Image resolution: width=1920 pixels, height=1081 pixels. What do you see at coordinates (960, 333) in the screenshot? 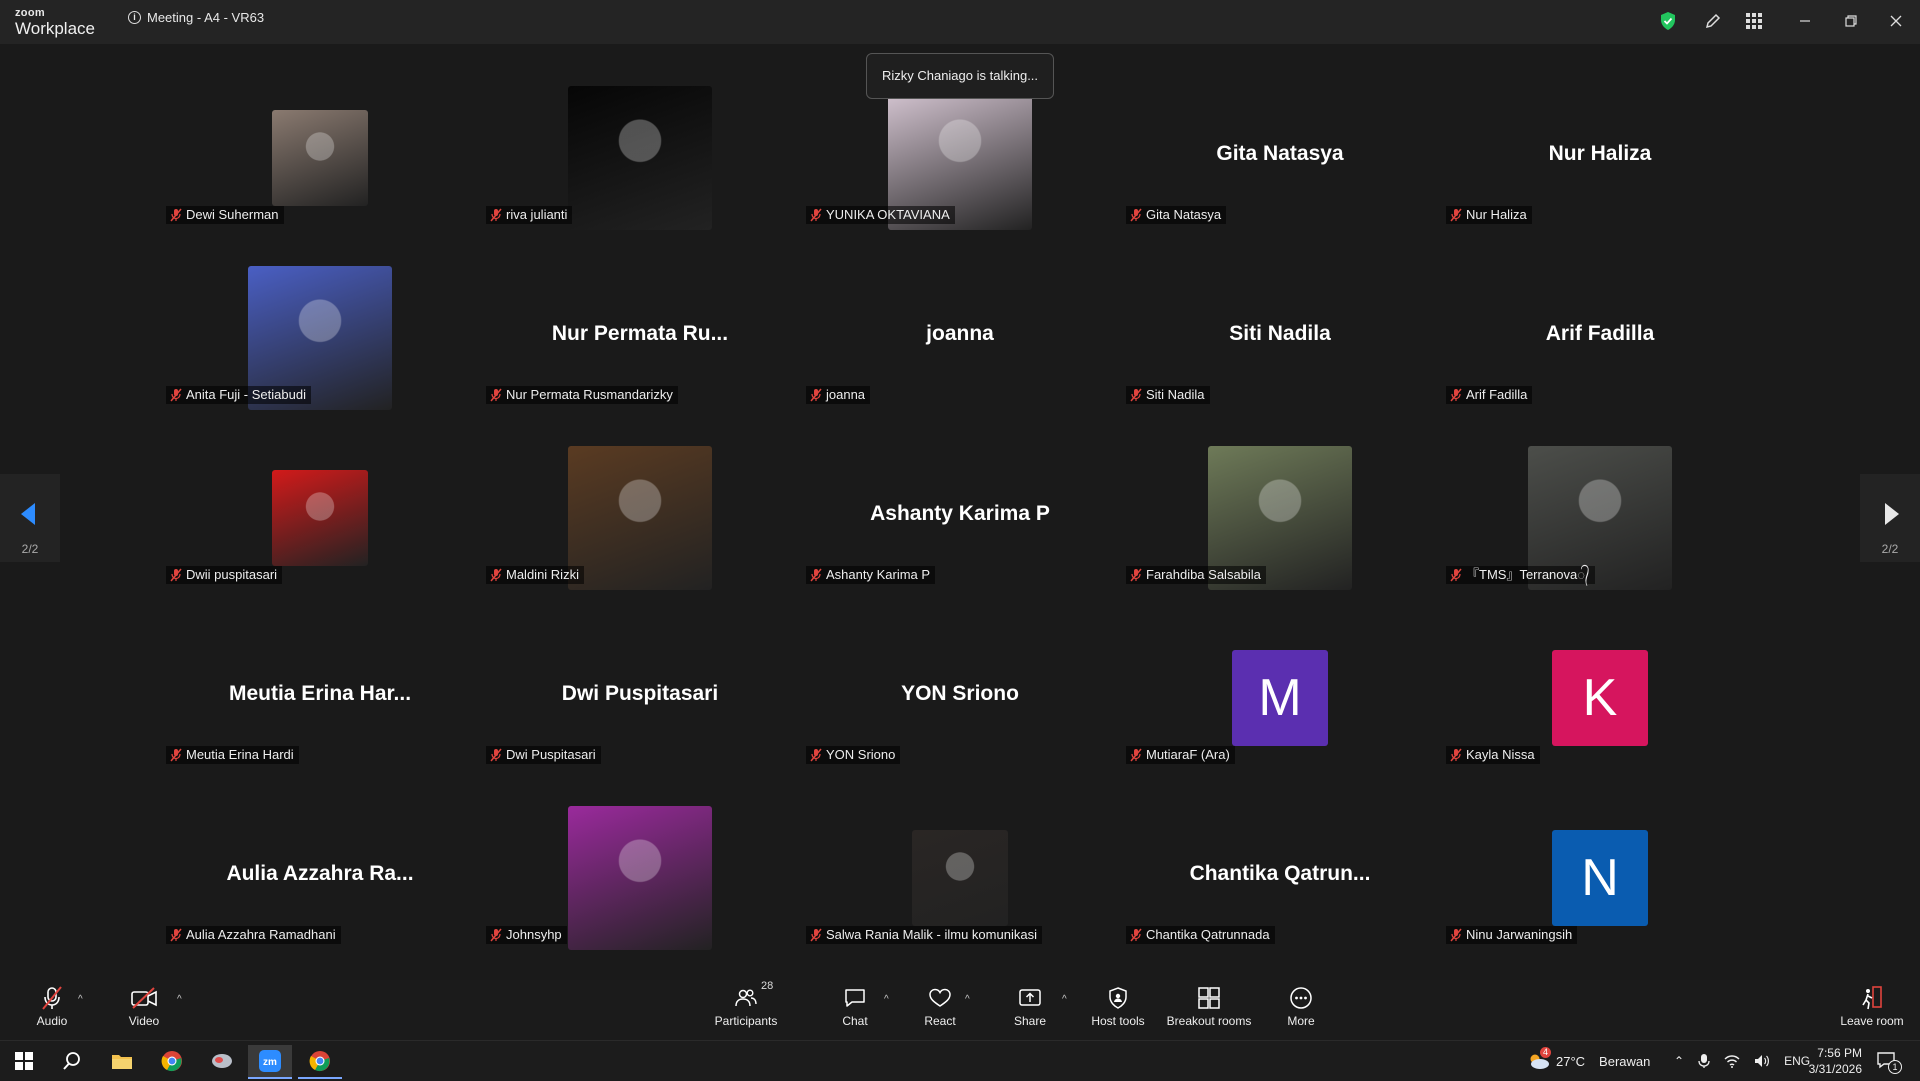
I see `participant-display-name: joanna` at bounding box center [960, 333].